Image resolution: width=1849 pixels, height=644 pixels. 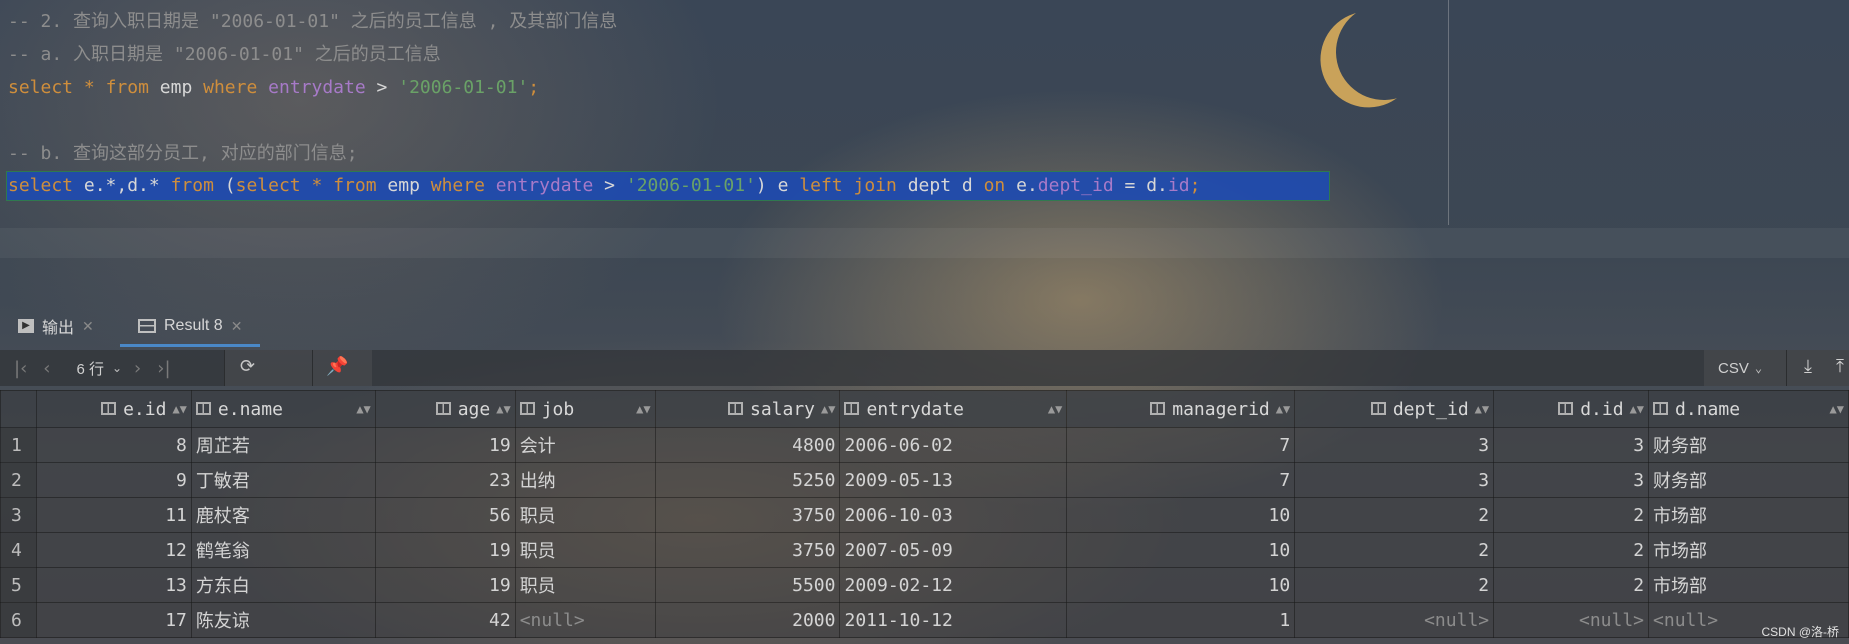 I want to click on cell-job: <null>, so click(x=585, y=620).